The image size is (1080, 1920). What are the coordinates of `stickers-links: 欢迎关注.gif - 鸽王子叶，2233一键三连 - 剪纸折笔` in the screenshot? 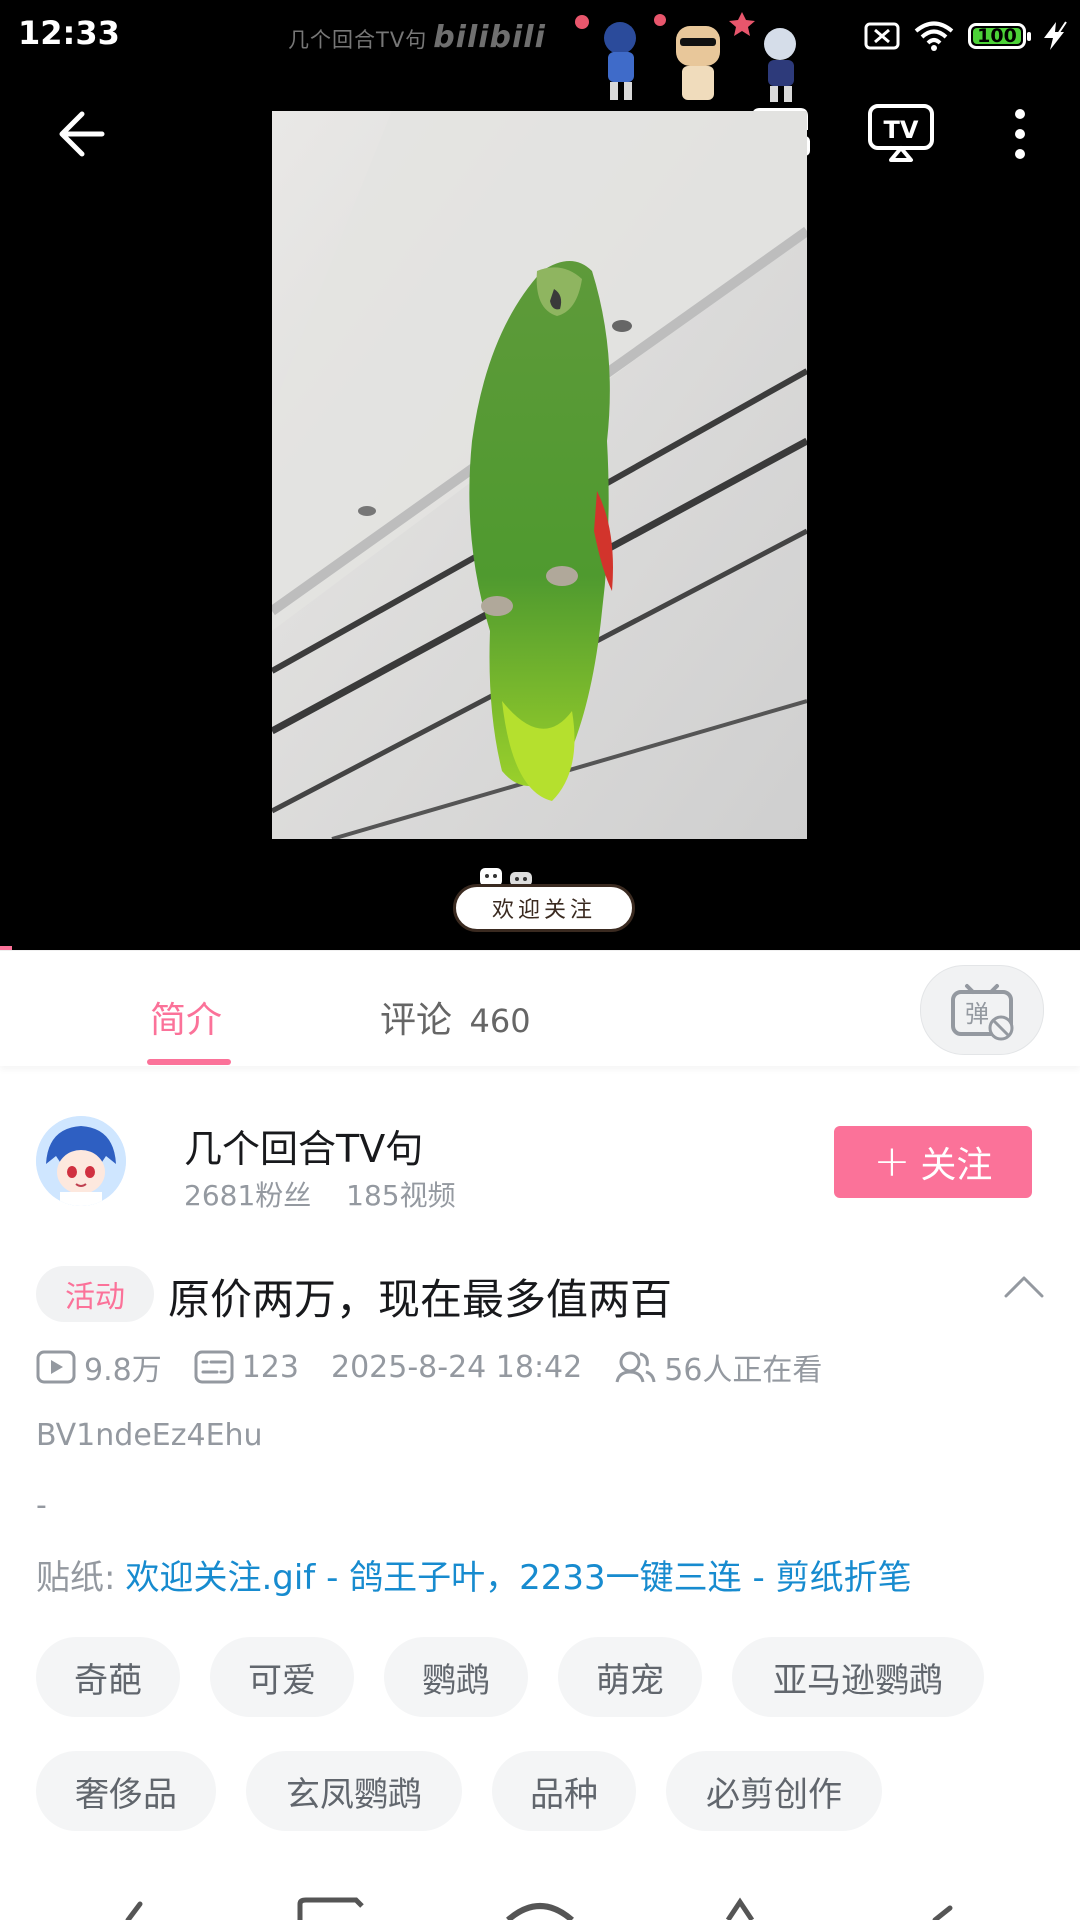 It's located at (518, 1578).